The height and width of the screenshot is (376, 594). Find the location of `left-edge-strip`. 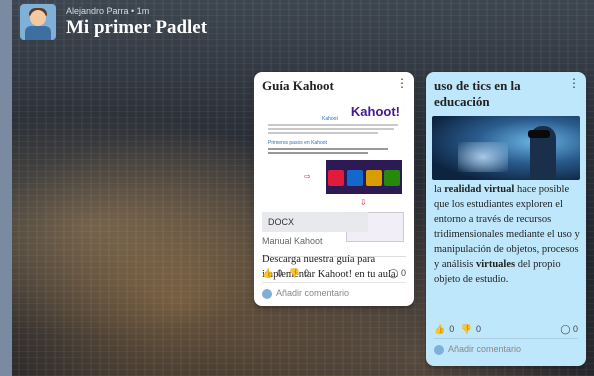

left-edge-strip is located at coordinates (6, 188).